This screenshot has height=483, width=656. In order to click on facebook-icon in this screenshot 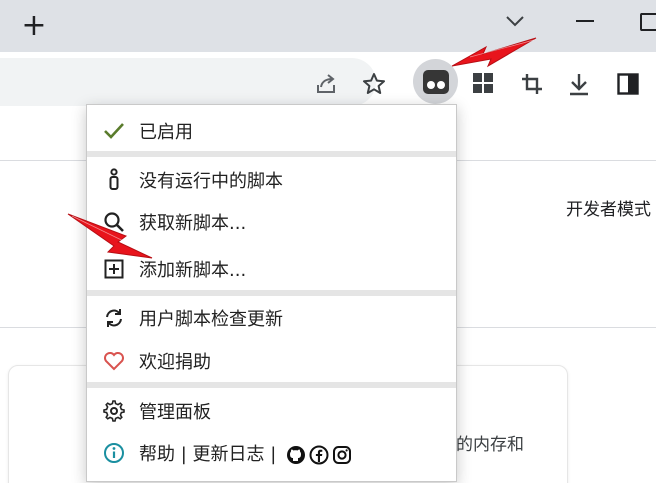, I will do `click(319, 455)`.